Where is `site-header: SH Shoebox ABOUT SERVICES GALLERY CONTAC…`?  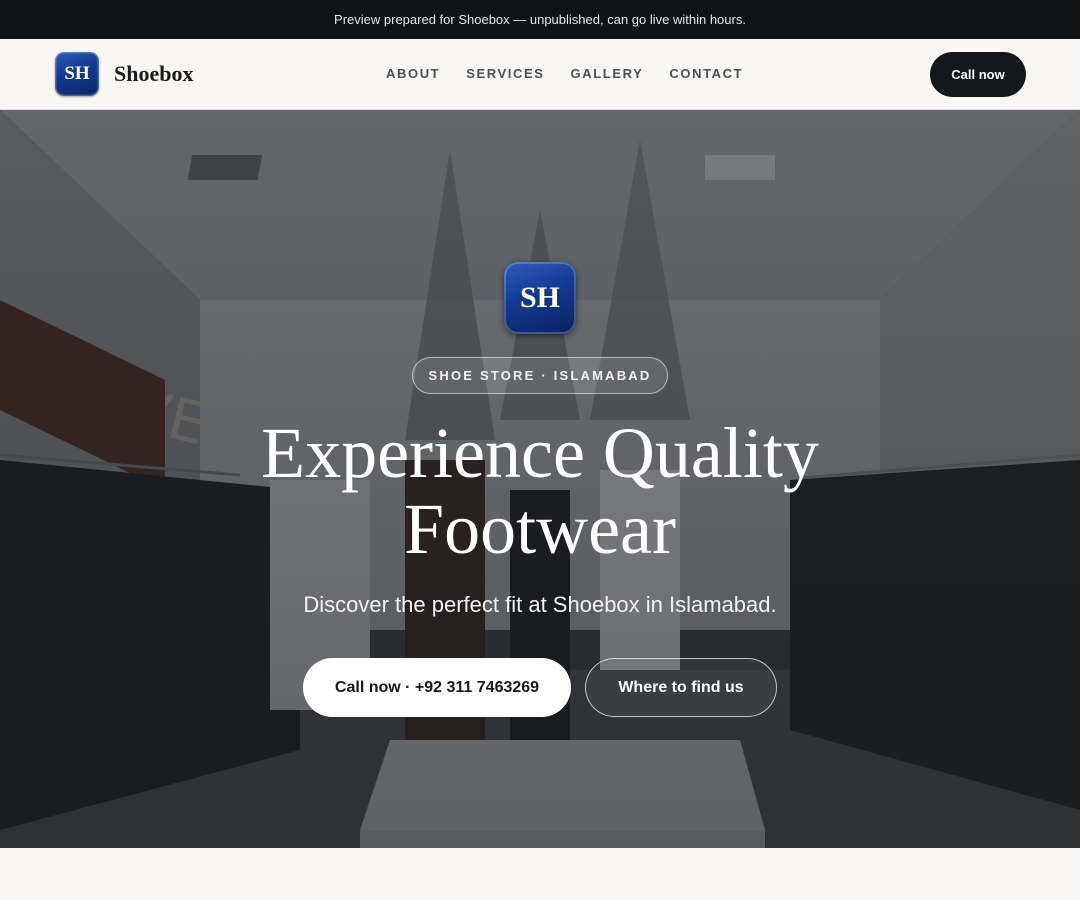 site-header: SH Shoebox ABOUT SERVICES GALLERY CONTAC… is located at coordinates (540, 74).